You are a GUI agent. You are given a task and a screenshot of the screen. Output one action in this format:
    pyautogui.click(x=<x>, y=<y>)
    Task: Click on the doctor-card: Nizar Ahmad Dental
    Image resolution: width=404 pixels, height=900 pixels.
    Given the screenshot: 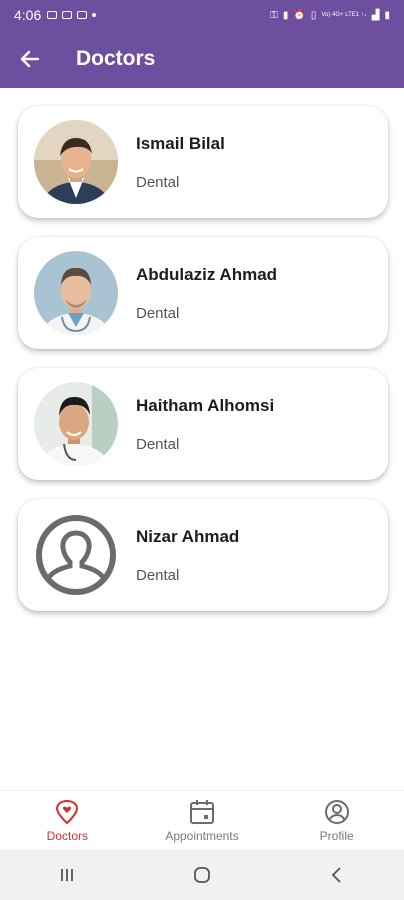 What is the action you would take?
    pyautogui.click(x=203, y=555)
    